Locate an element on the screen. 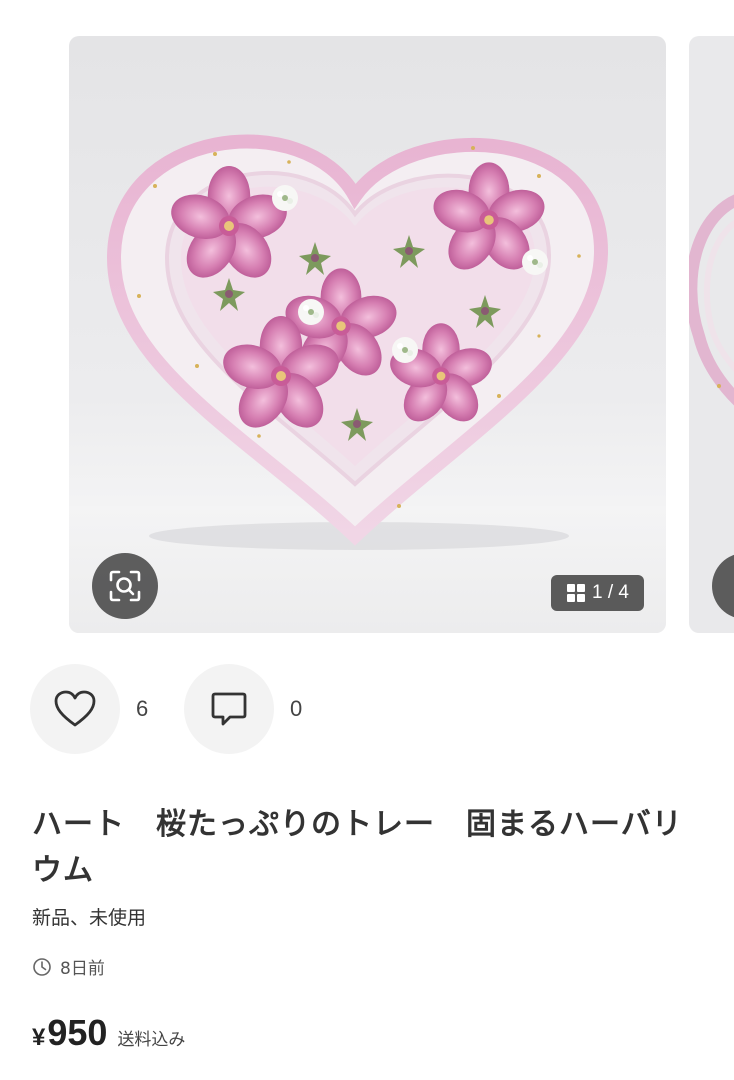 This screenshot has height=1080, width=734. action-bar: 6 0 is located at coordinates (180, 709).